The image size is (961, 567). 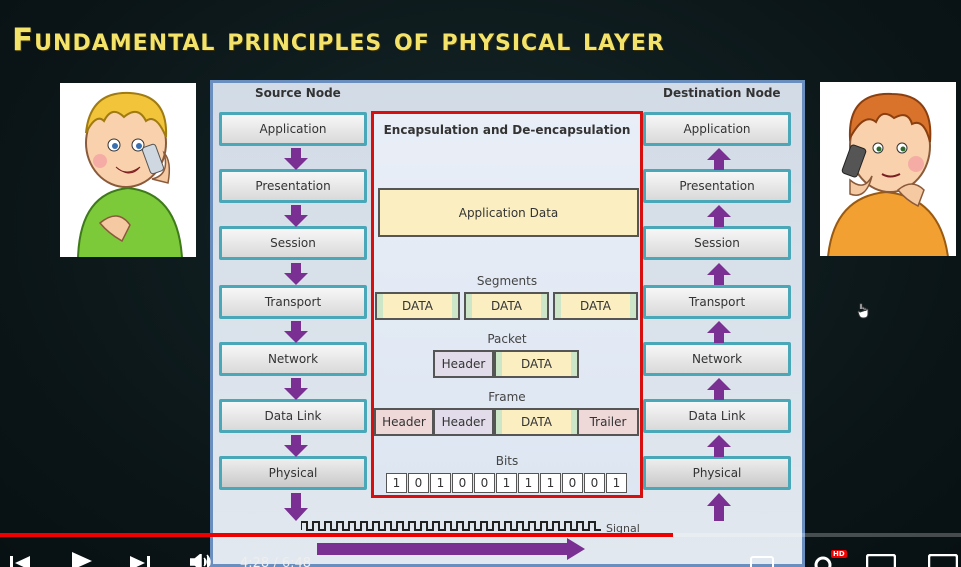 What do you see at coordinates (507, 397) in the screenshot?
I see `frame-label: Frame` at bounding box center [507, 397].